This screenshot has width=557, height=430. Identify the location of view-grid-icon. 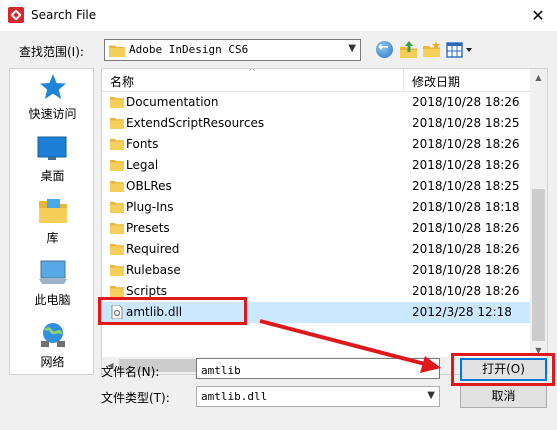
(459, 50).